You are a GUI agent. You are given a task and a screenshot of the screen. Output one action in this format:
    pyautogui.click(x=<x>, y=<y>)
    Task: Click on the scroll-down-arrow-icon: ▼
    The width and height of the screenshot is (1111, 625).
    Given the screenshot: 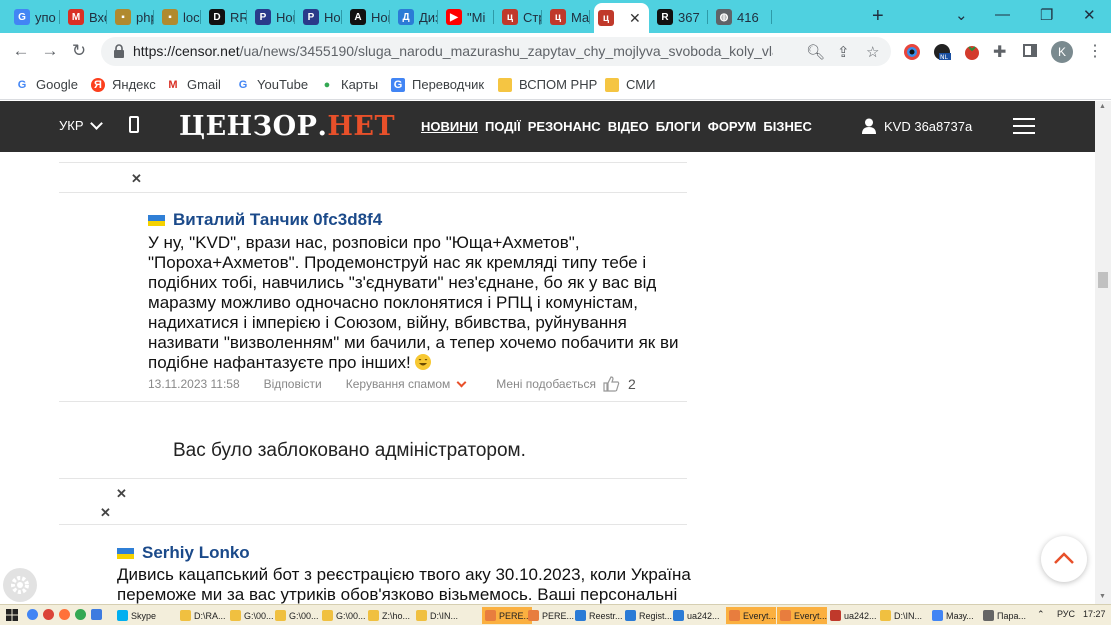 What is the action you would take?
    pyautogui.click(x=1102, y=596)
    